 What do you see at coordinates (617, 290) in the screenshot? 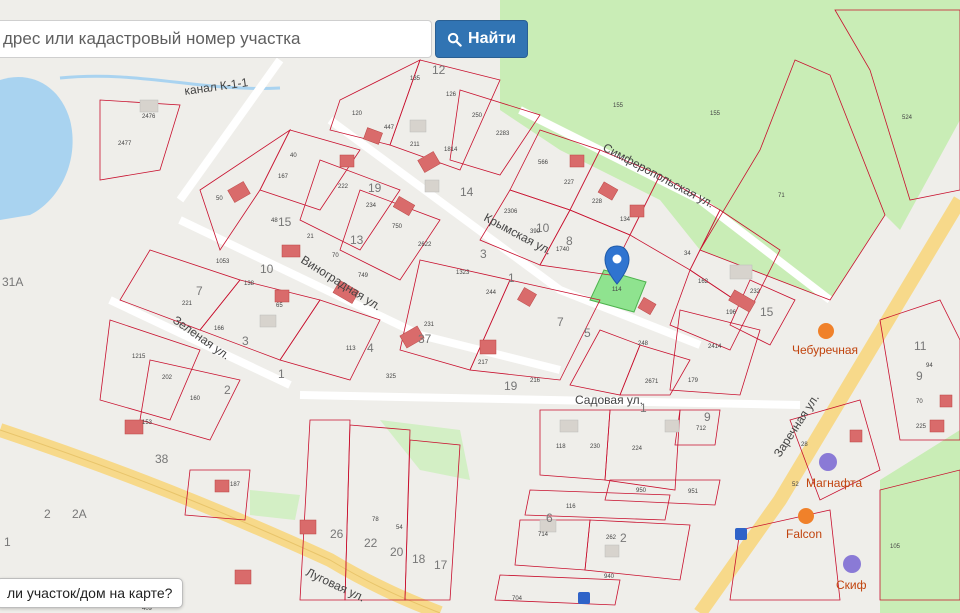
I see `parcel-number-label: 114` at bounding box center [617, 290].